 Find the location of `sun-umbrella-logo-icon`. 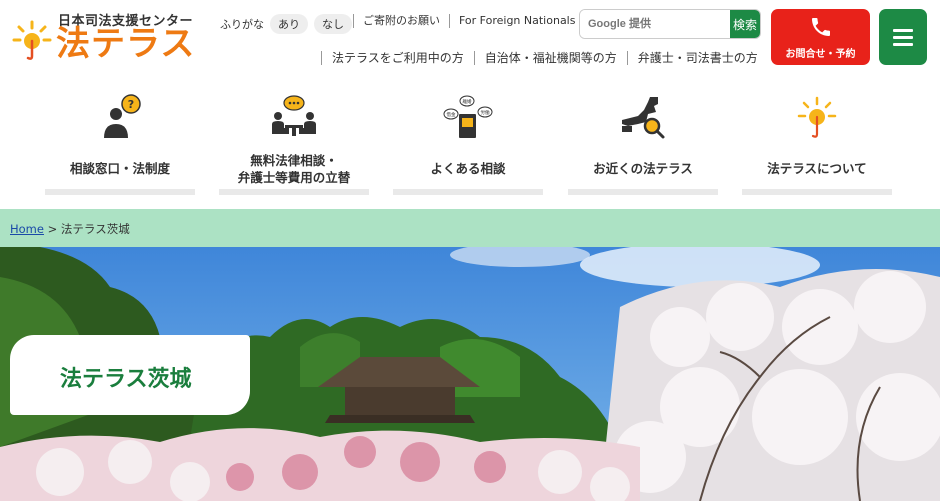

sun-umbrella-logo-icon is located at coordinates (32, 40).